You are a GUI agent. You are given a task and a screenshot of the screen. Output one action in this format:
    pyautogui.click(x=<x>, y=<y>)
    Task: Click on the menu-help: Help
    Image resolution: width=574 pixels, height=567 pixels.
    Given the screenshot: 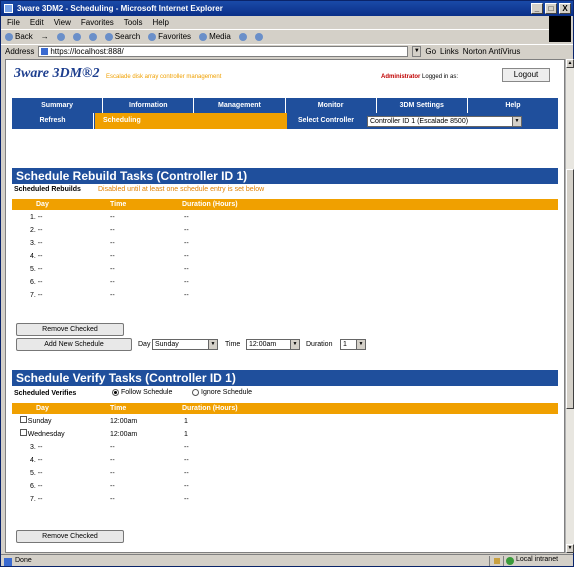 What is the action you would take?
    pyautogui.click(x=160, y=22)
    